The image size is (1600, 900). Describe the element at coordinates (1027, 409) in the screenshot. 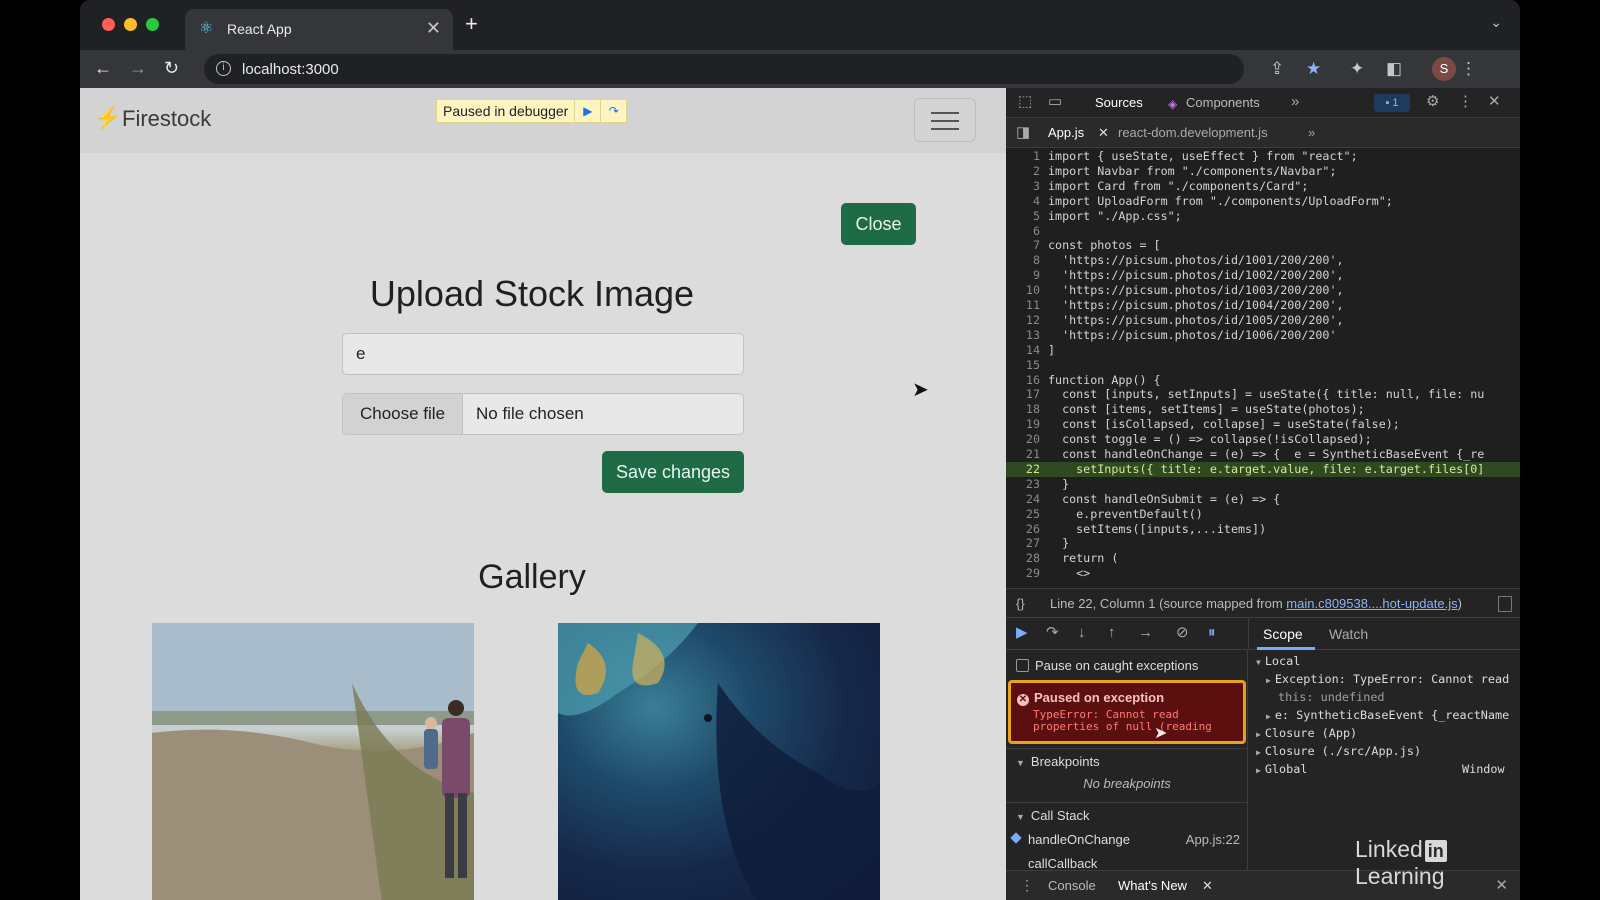

I see `line-number: 18` at that location.